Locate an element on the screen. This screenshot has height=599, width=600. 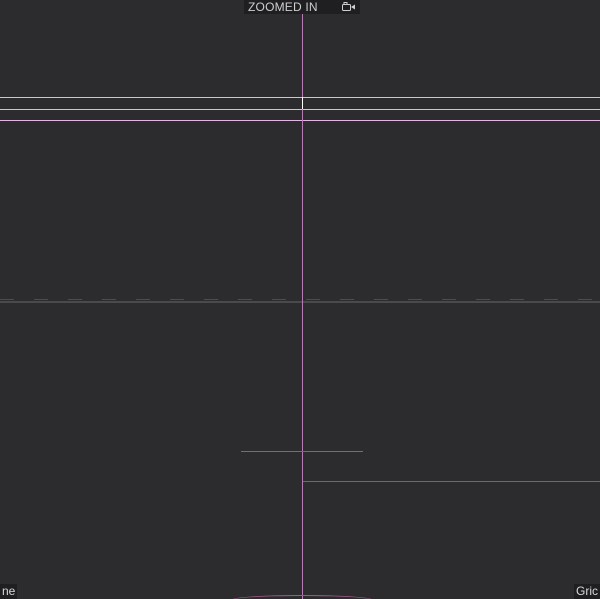
guide-line-vertical is located at coordinates (302, 299).